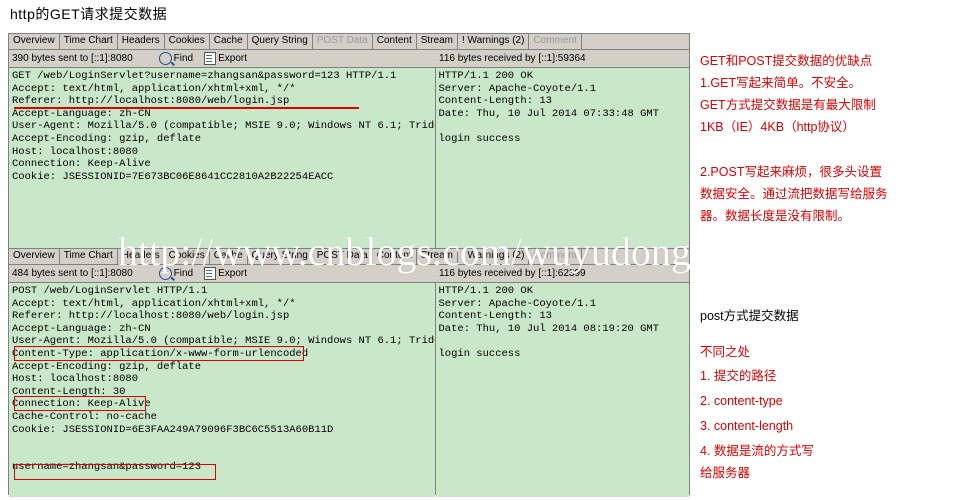  Describe the element at coordinates (228, 41) in the screenshot. I see `tab-cache: Cache` at that location.